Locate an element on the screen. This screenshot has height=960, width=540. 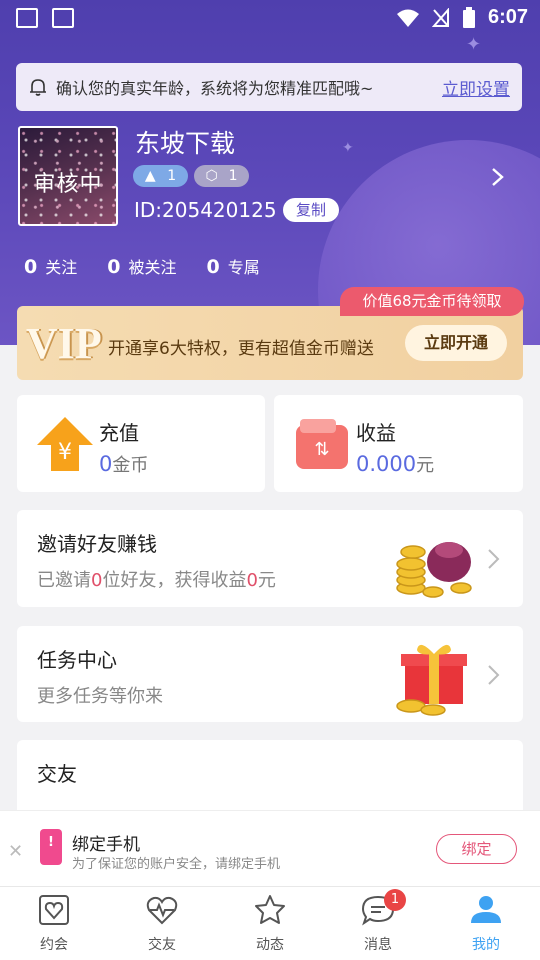
vip-description: 开通享6大特权，更有超值金币赠送 is located at coordinates (241, 349).